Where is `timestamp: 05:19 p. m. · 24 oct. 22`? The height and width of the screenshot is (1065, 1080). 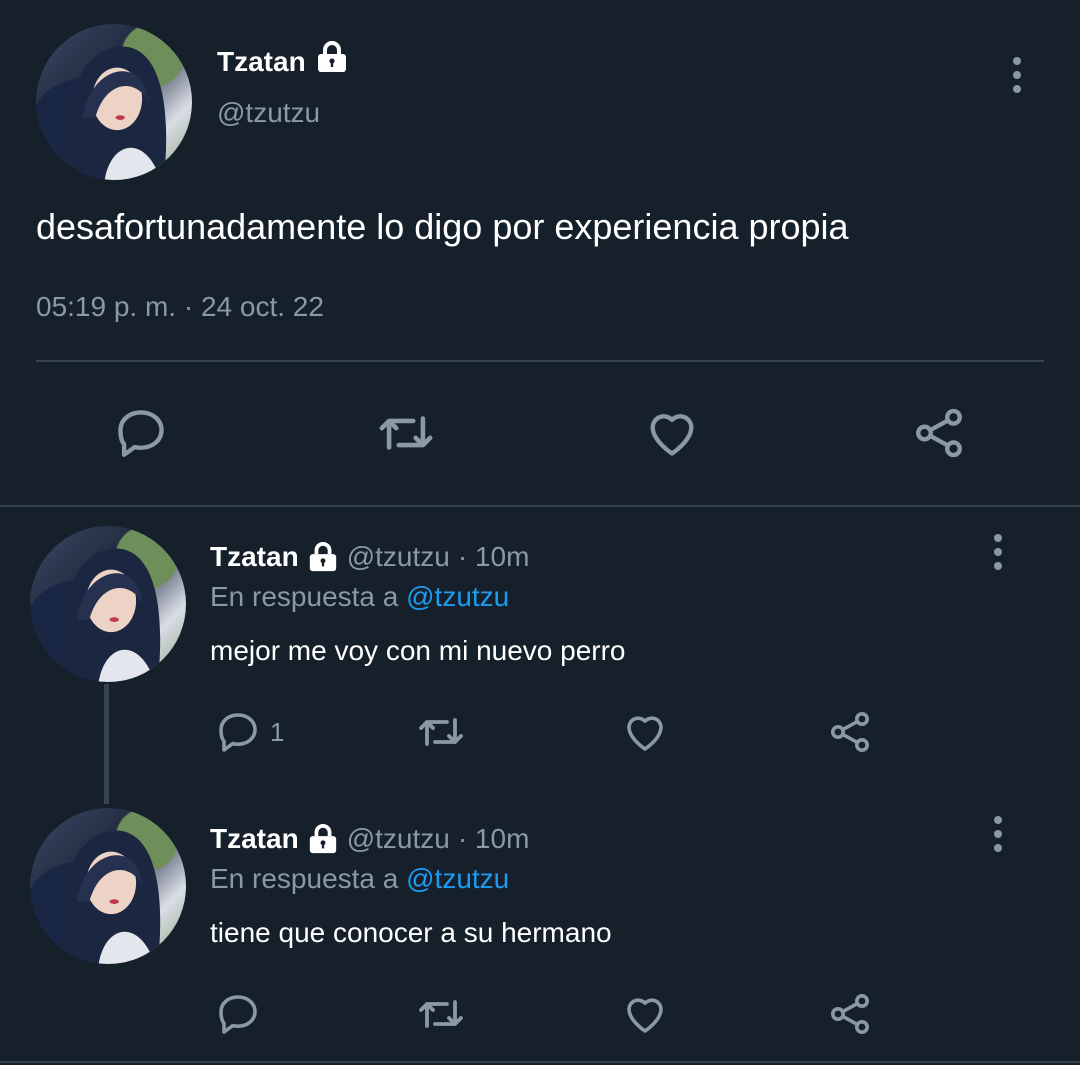 timestamp: 05:19 p. m. · 24 oct. 22 is located at coordinates (180, 306).